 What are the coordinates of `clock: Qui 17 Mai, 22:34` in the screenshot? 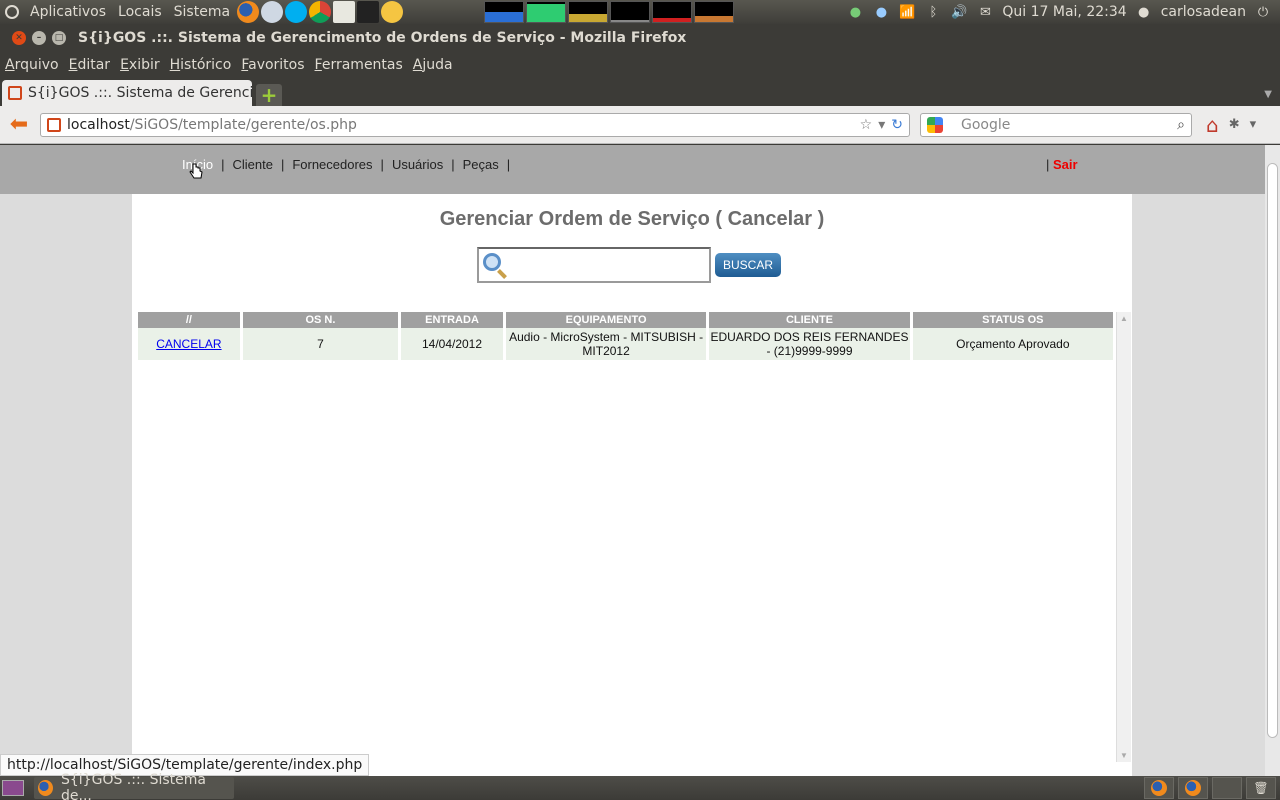 It's located at (1064, 12).